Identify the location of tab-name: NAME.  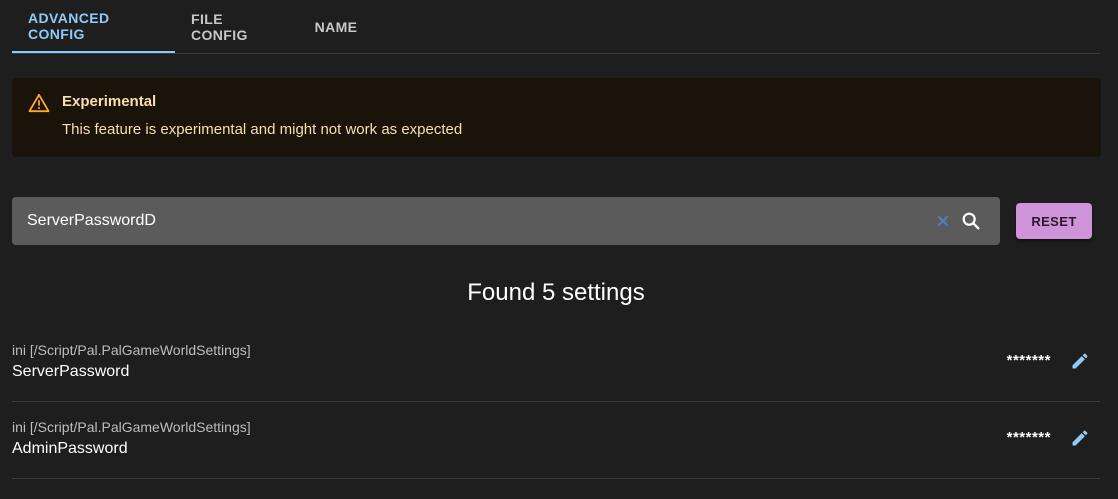
(336, 26).